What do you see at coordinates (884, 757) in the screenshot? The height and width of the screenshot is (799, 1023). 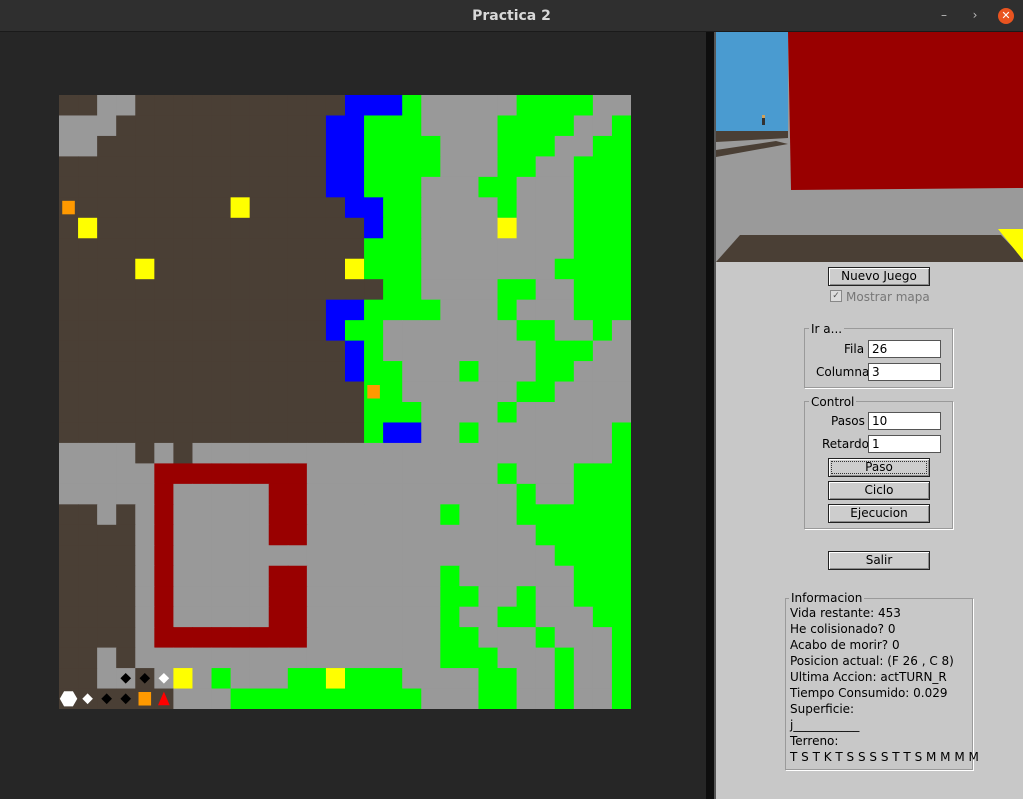 I see `info-terrain-value: T S T K T S S S S T T S M M M M` at bounding box center [884, 757].